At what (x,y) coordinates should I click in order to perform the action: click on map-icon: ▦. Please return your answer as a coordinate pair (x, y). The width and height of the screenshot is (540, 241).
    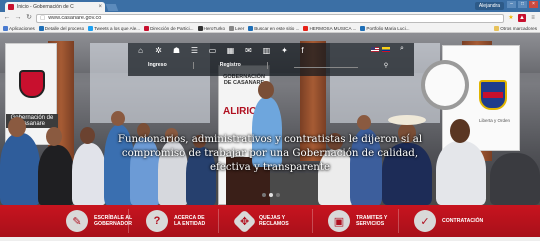
    Looking at the image, I should click on (230, 50).